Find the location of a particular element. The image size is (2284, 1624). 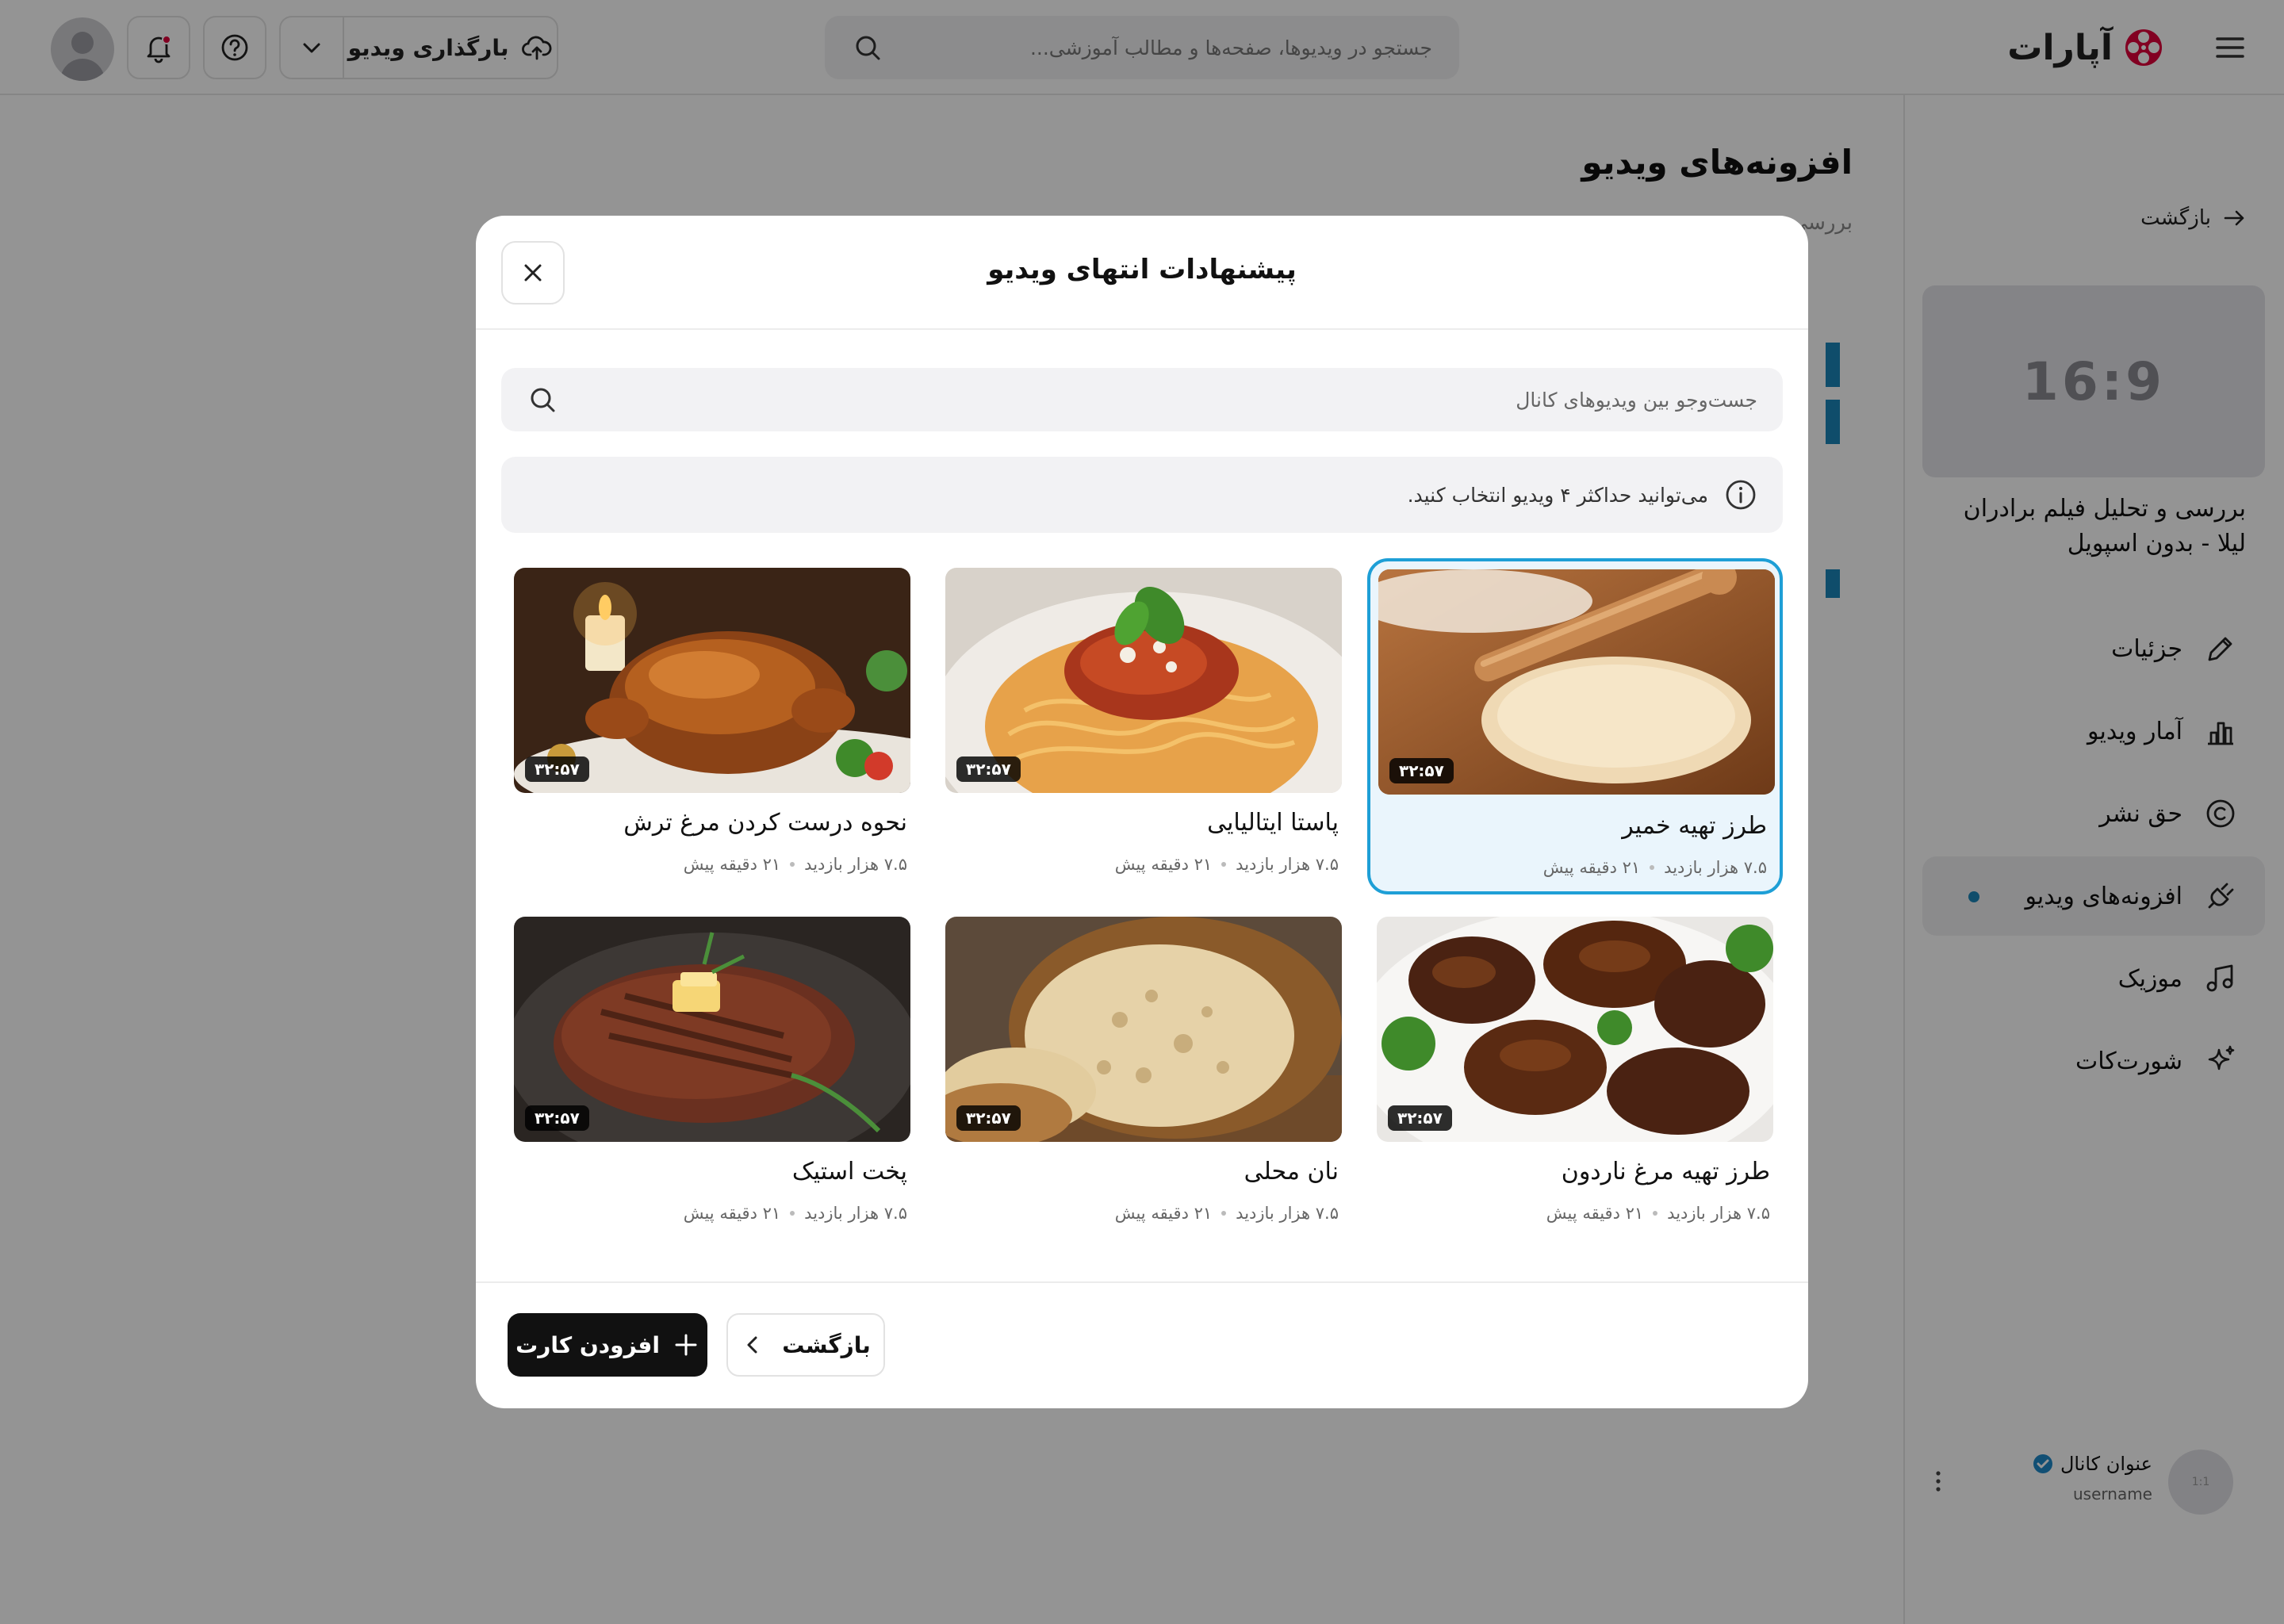

selection-limit-notice: می‌توانید حداکثر ۴ ویدیو انتخاب کنید. is located at coordinates (1142, 495).